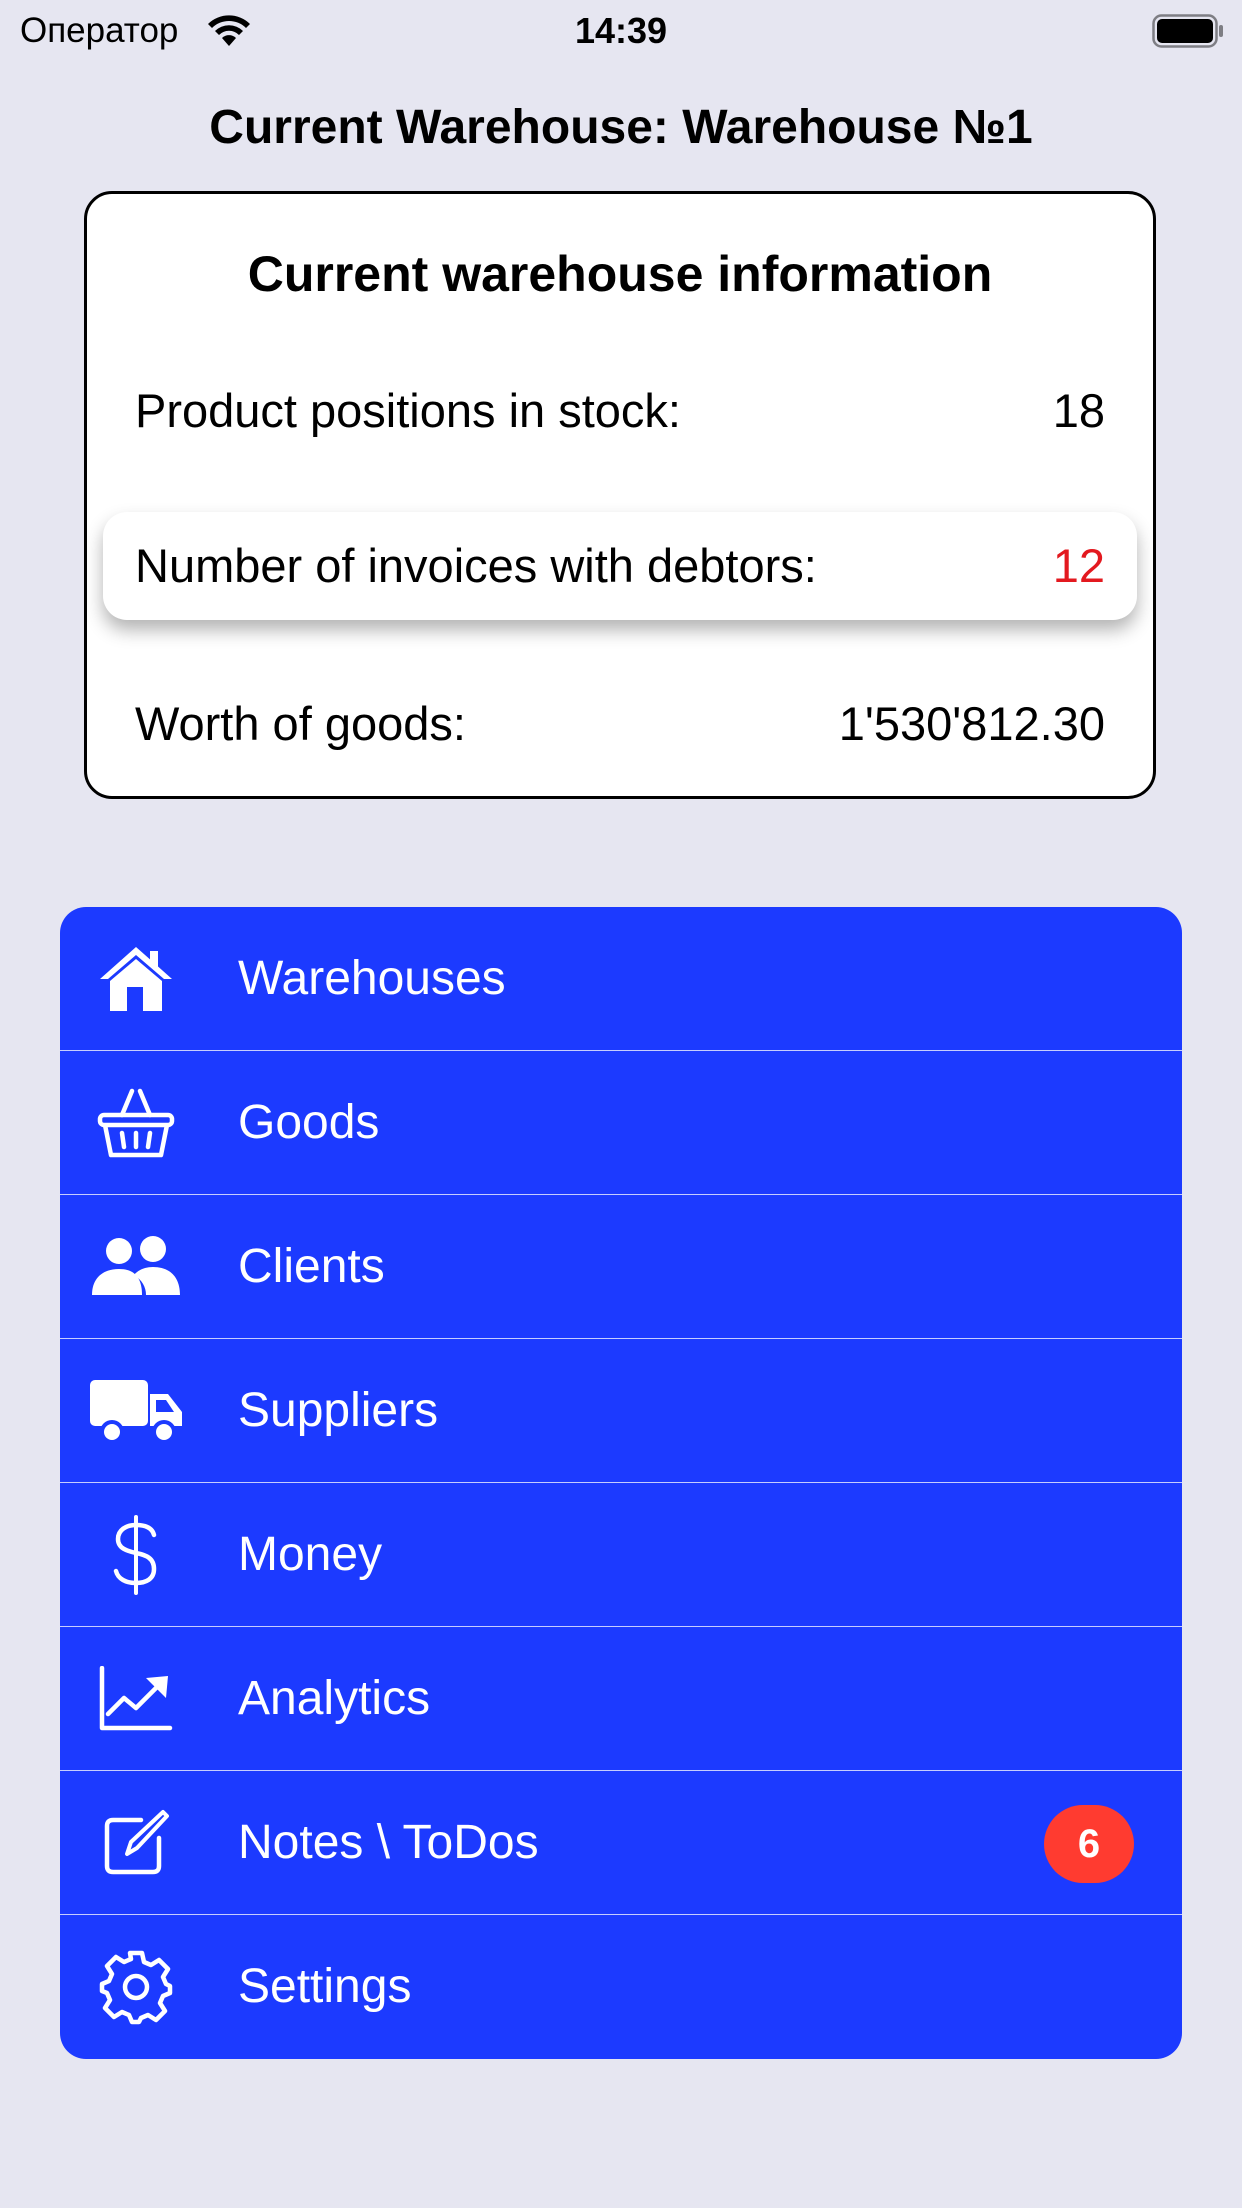 This screenshot has width=1242, height=2208. Describe the element at coordinates (408, 410) in the screenshot. I see `product-positions-label: Product positions in stock:` at that location.